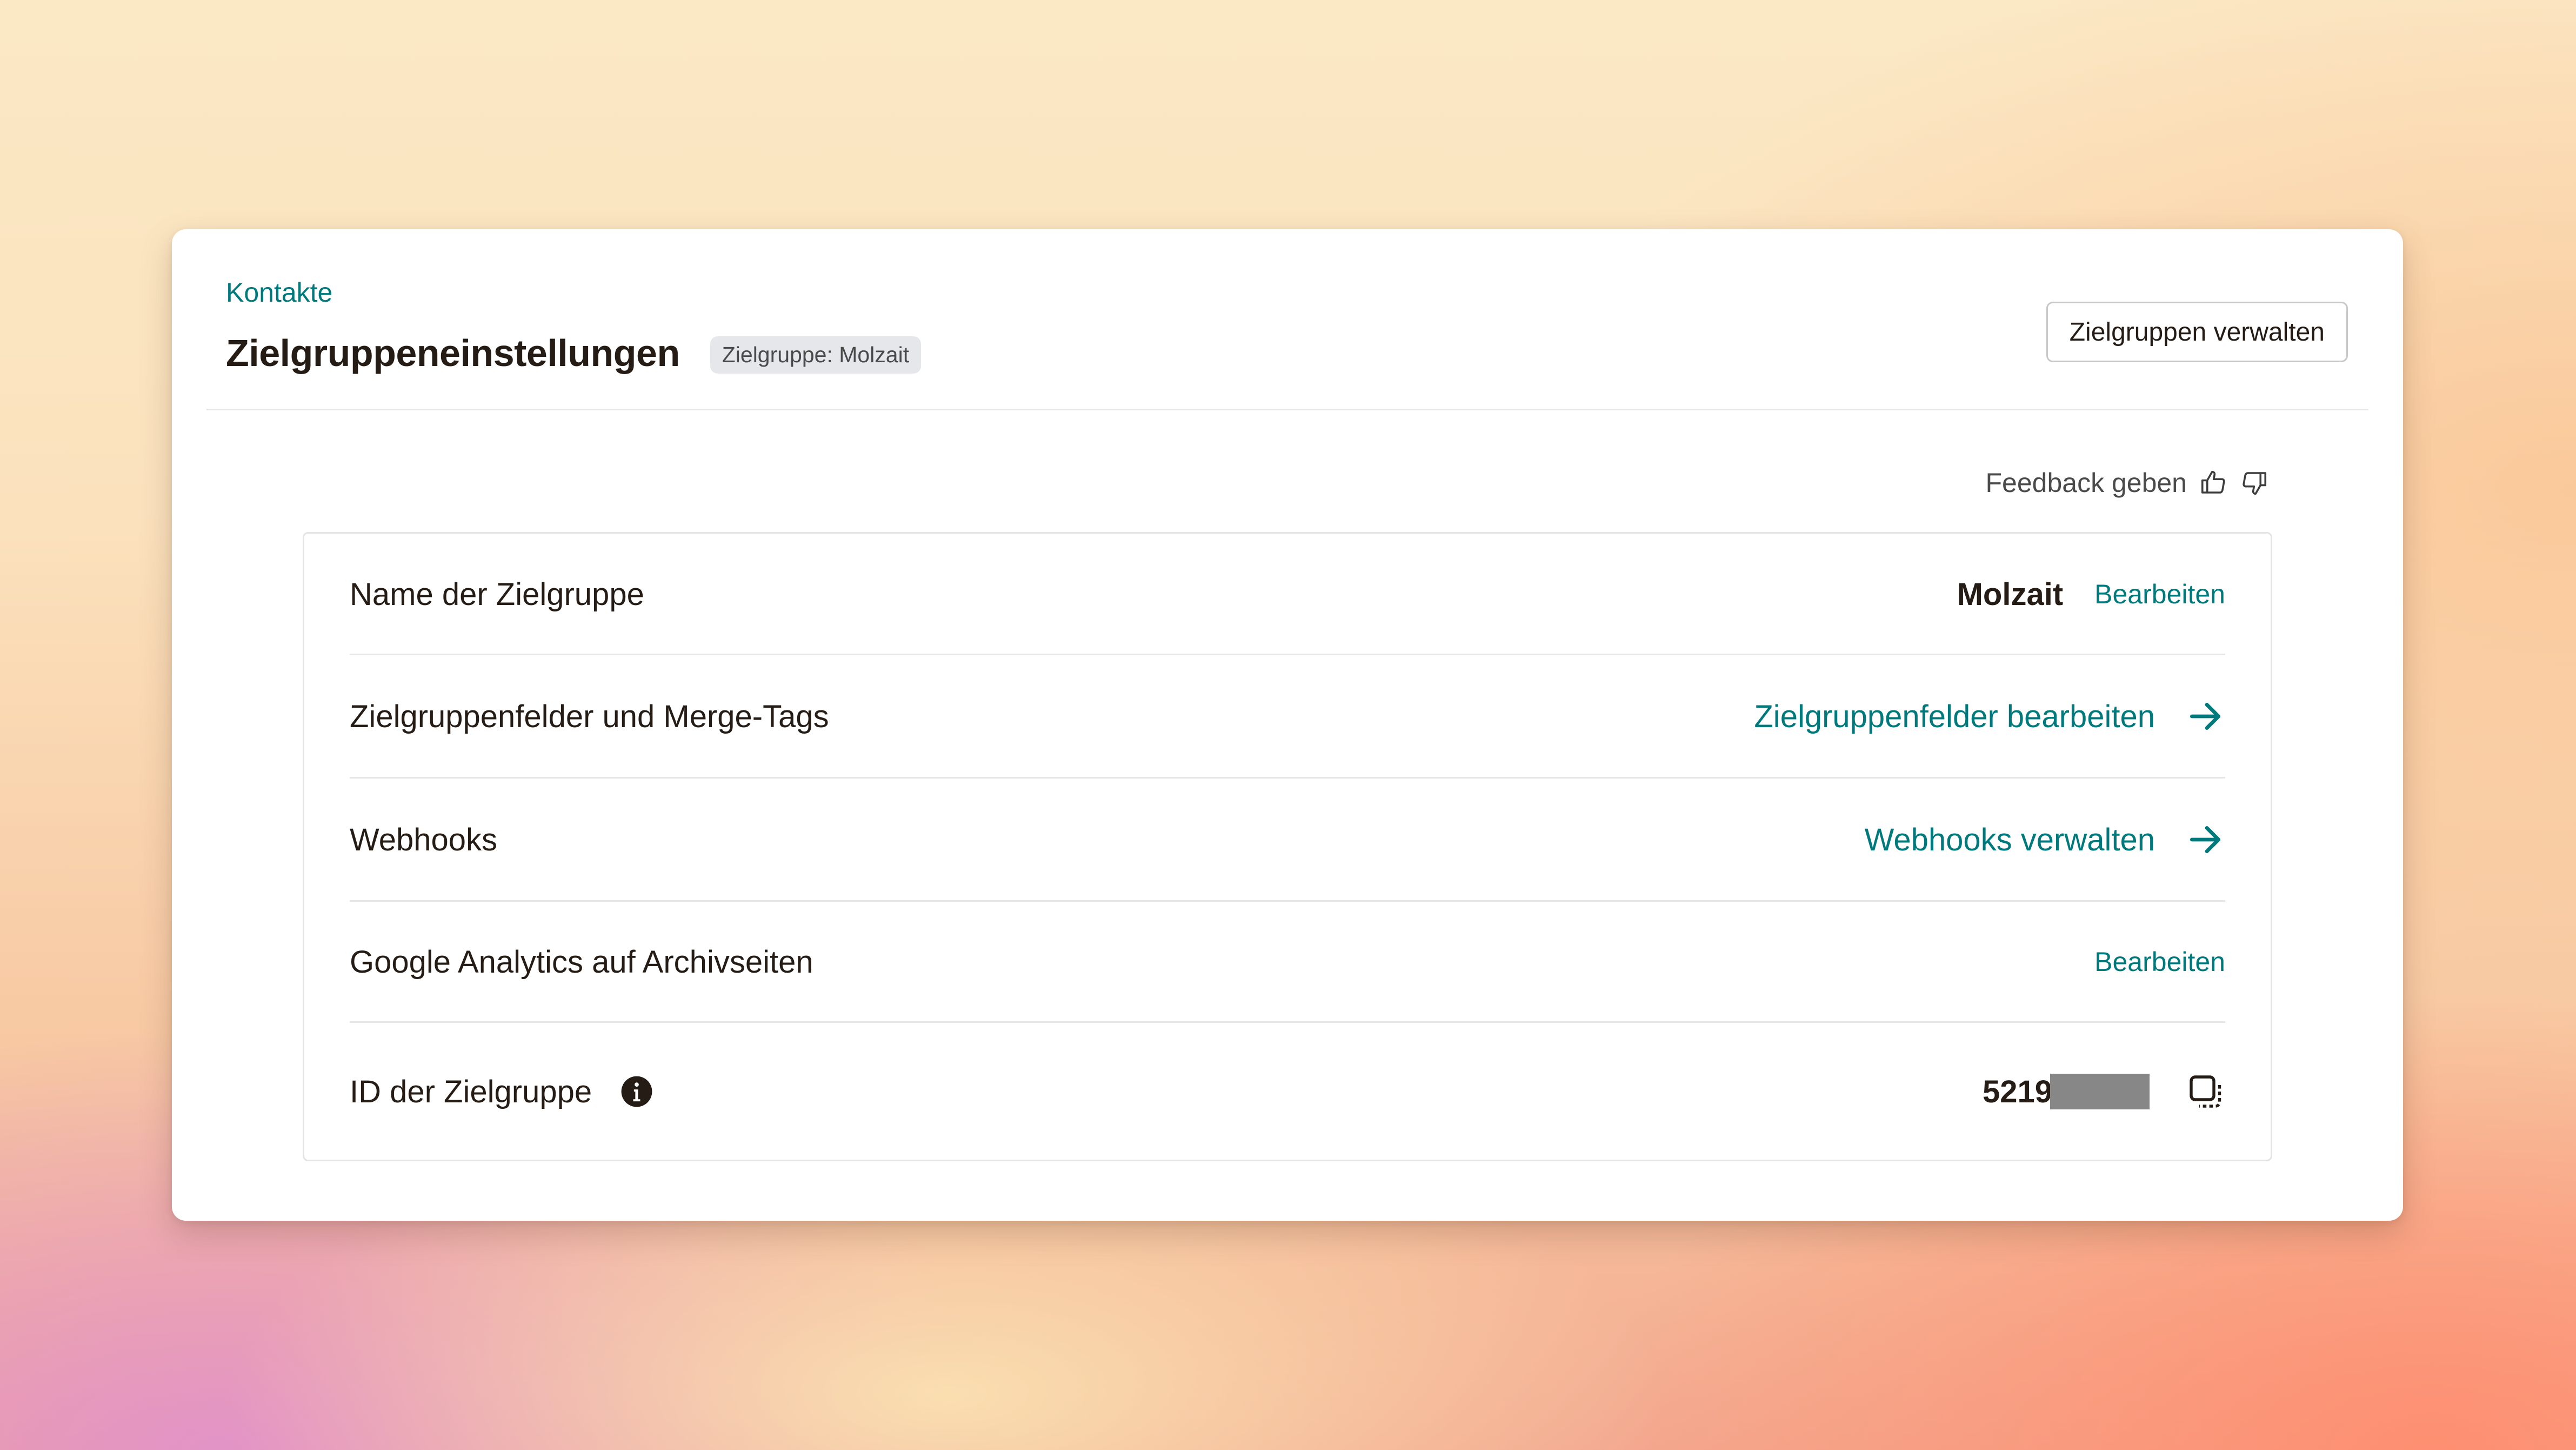 This screenshot has width=2576, height=1450. What do you see at coordinates (589, 716) in the screenshot?
I see `row-label: Zielgruppenfelder und Merge-Tags` at bounding box center [589, 716].